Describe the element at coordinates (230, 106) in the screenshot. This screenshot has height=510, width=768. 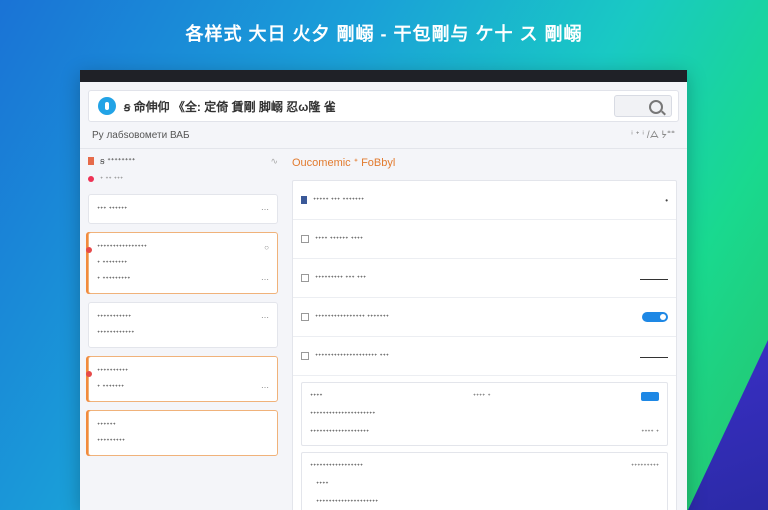
I see `address-text: ꞩ 命伸仰 《全: 定倚 賃剛 脚嵶 忍ω隆 雀` at that location.